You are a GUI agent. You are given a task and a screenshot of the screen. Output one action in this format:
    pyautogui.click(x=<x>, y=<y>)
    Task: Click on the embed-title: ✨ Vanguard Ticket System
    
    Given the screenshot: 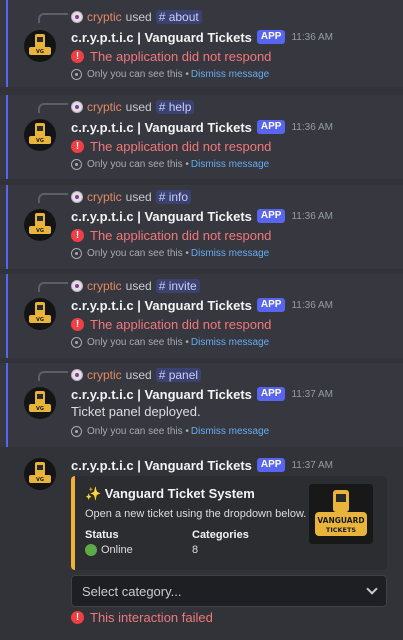 What is the action you would take?
    pyautogui.click(x=170, y=493)
    